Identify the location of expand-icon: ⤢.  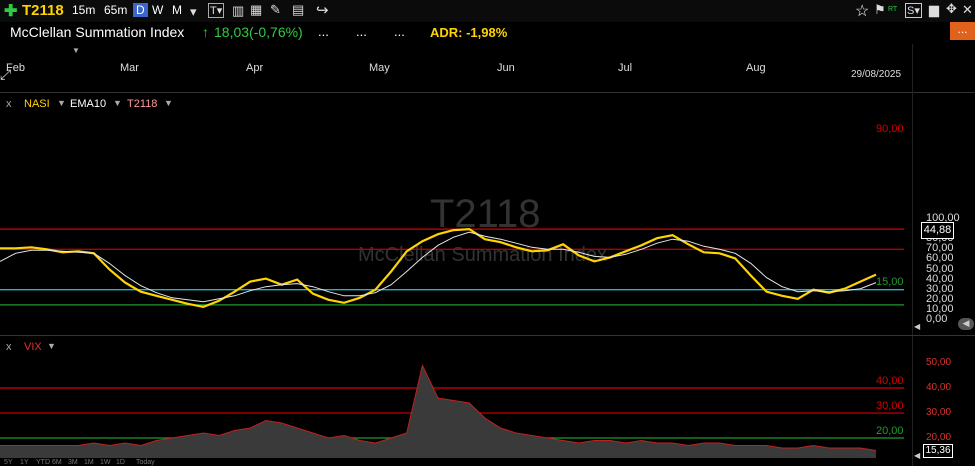
(5, 74).